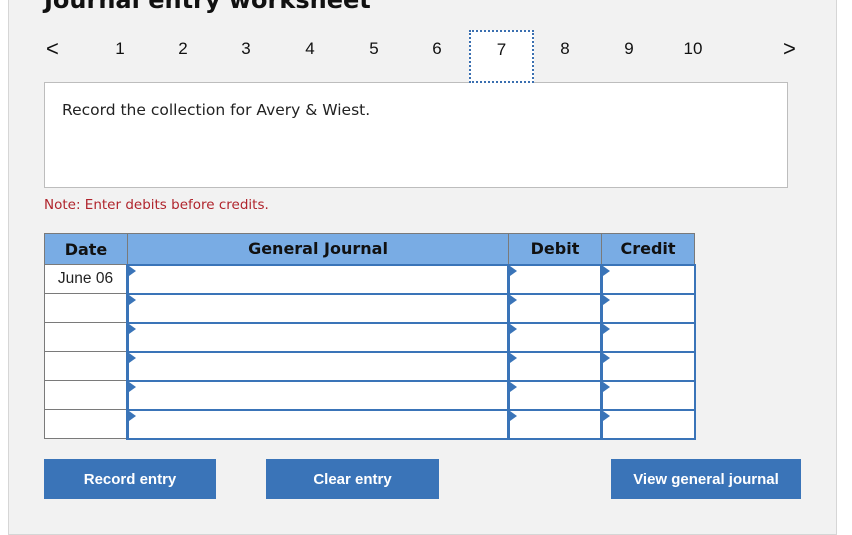  I want to click on page-10-tab: 10, so click(693, 49).